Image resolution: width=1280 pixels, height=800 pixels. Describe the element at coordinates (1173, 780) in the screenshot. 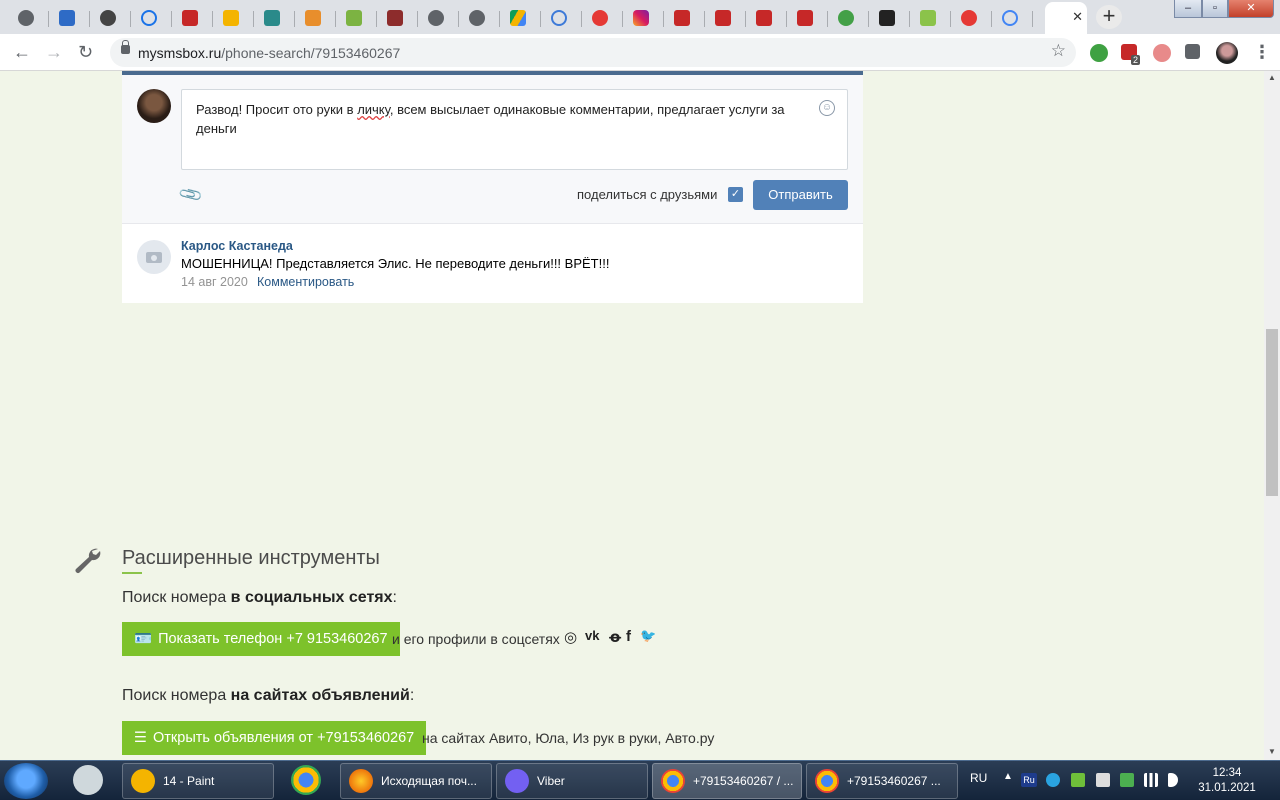

I see `volume-icon` at that location.